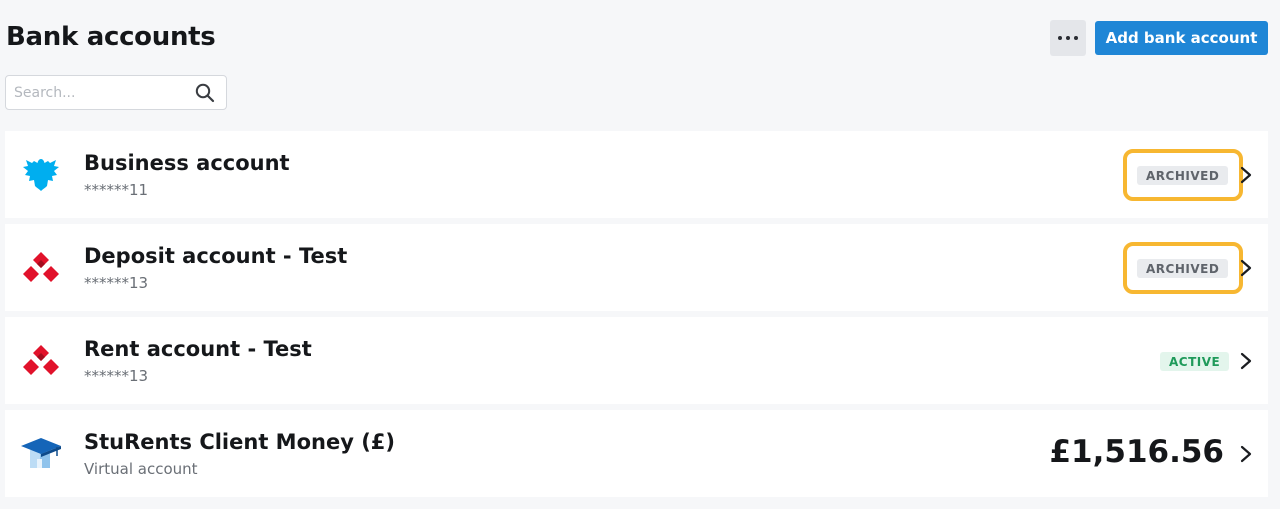 The height and width of the screenshot is (509, 1280). Describe the element at coordinates (1181, 38) in the screenshot. I see `add-bank-account-button: Add bank account` at that location.